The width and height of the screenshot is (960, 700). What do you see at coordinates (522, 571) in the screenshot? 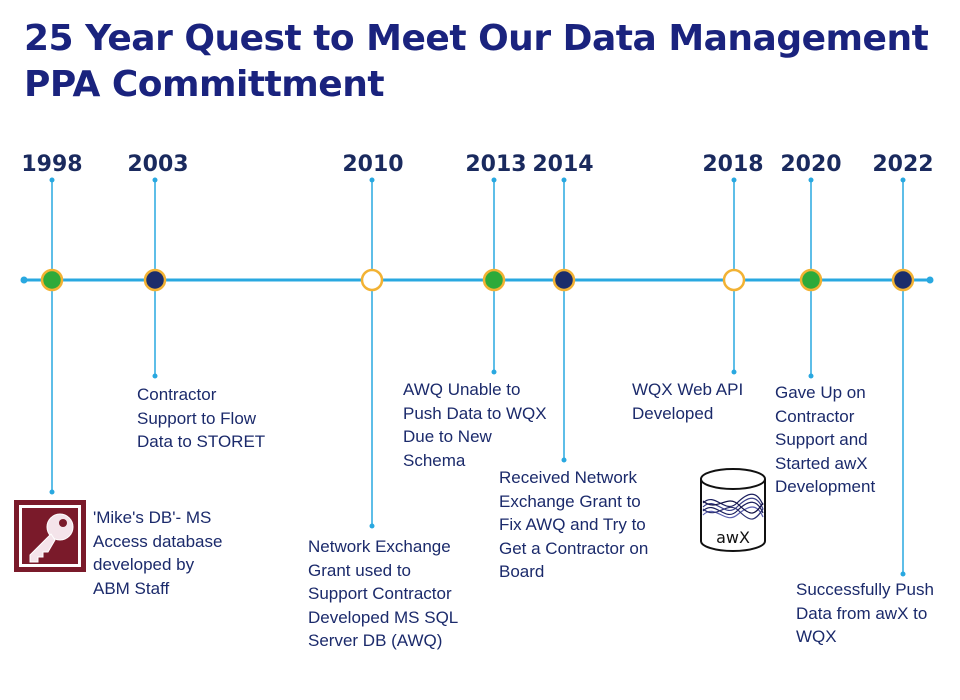
I see `caption-line: Board` at bounding box center [522, 571].